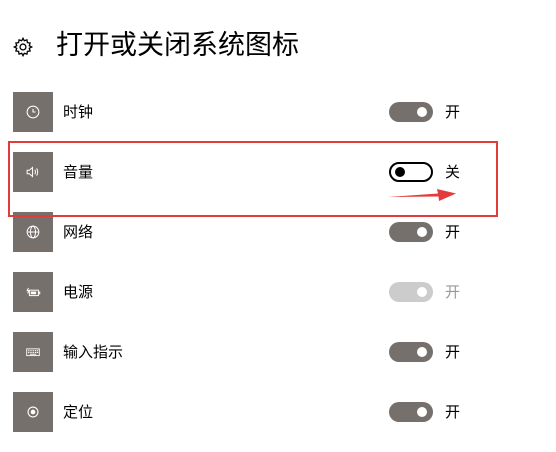 The image size is (556, 452). I want to click on page-title: 打开或关闭系统图标, so click(177, 45).